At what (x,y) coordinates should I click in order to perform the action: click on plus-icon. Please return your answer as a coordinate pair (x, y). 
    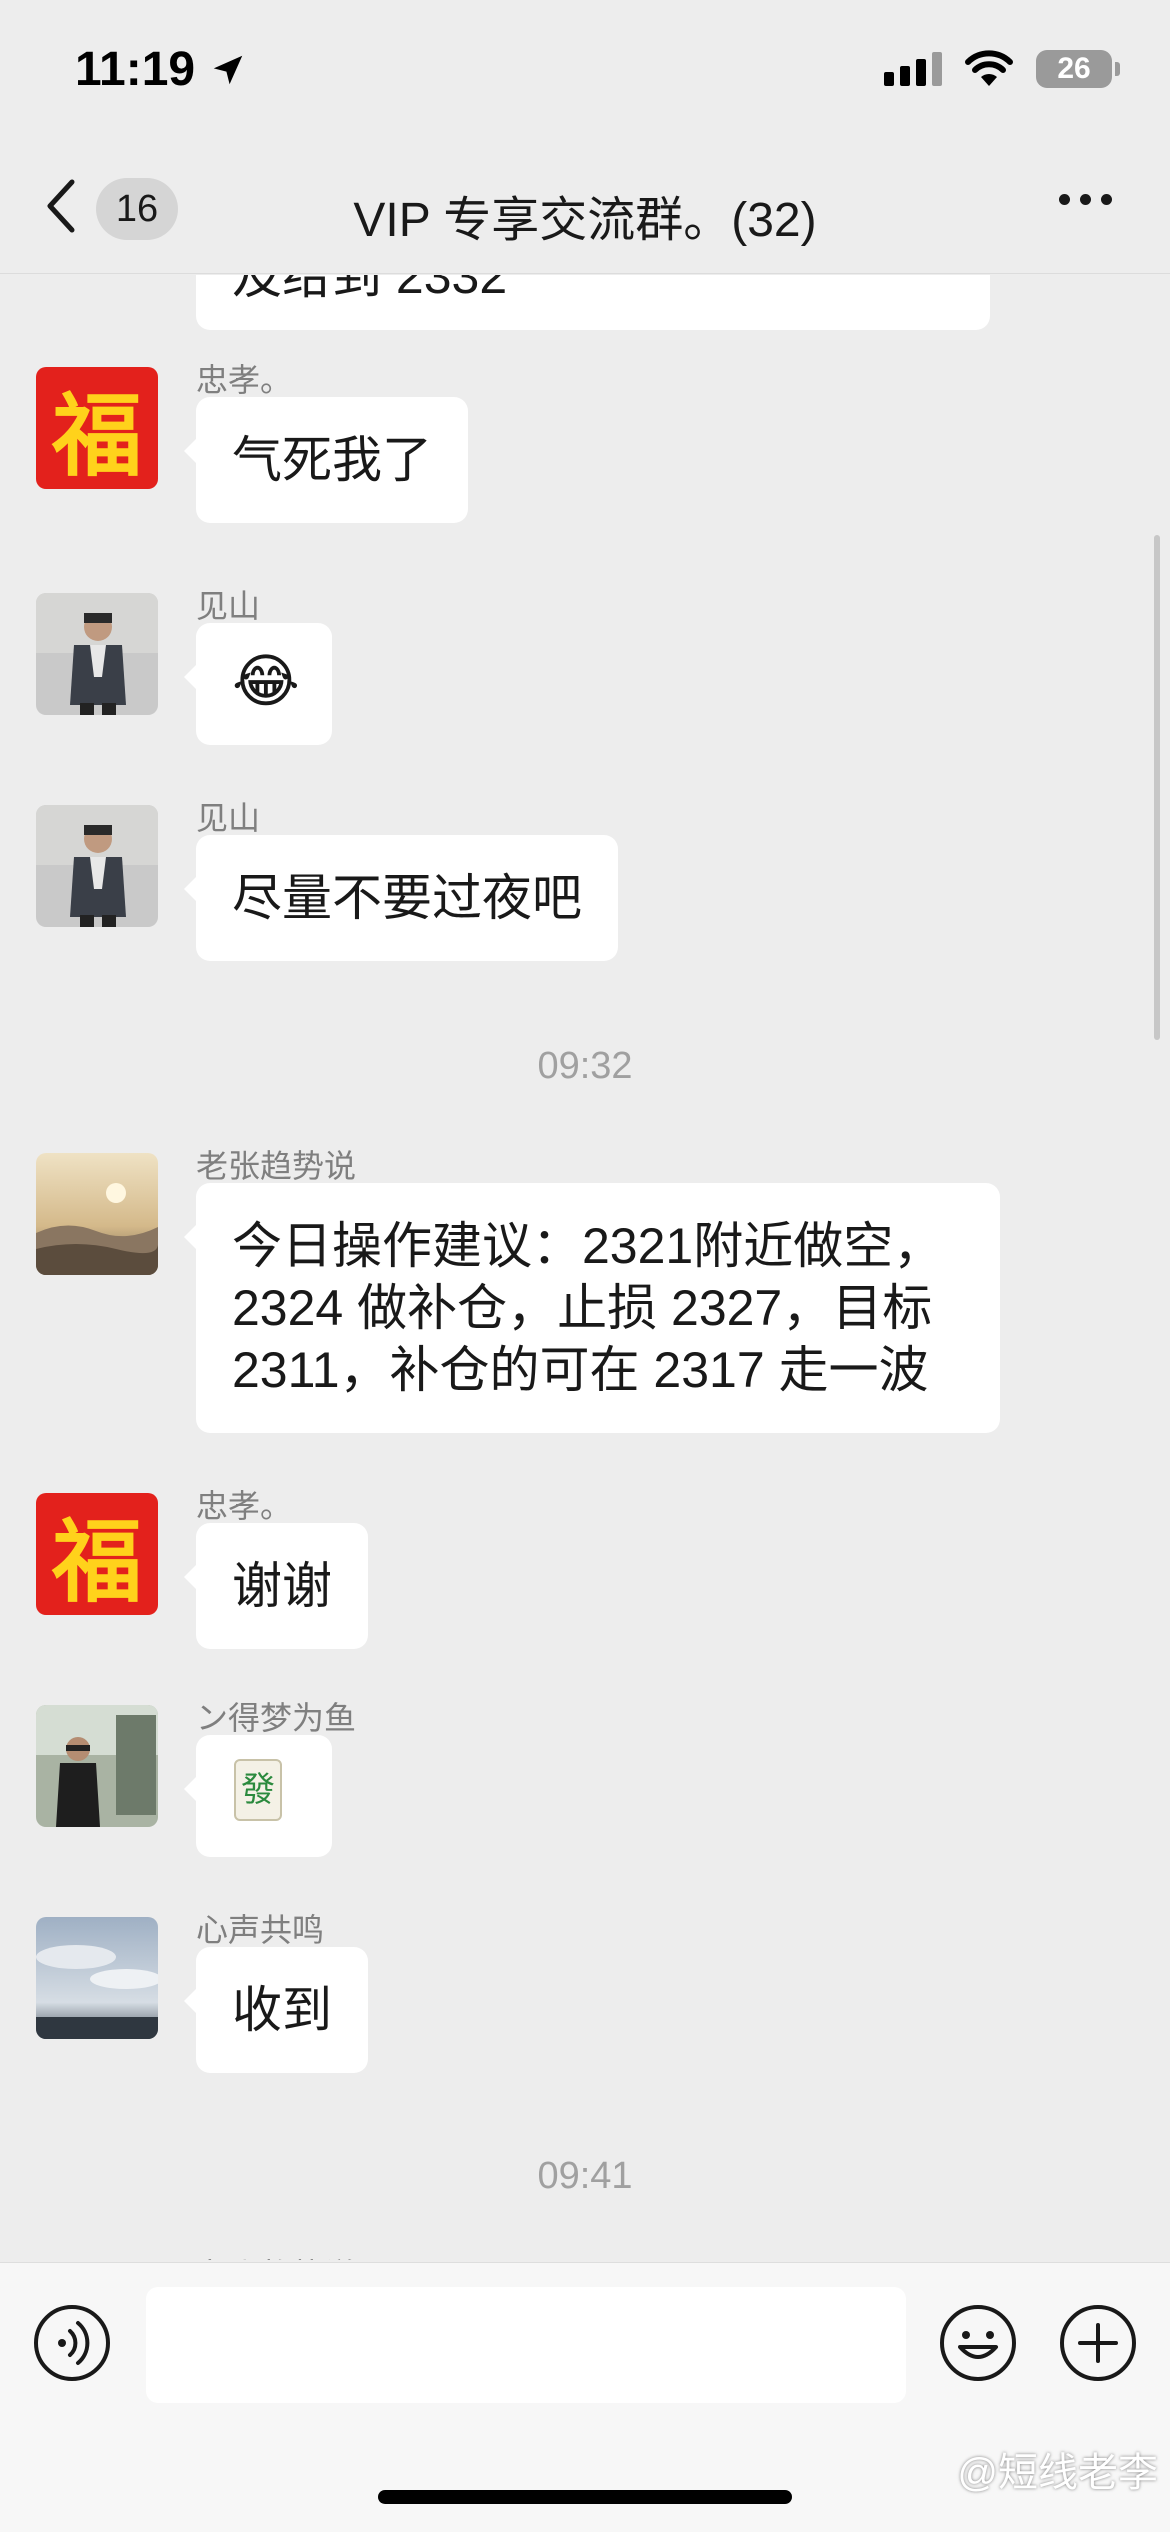
    Looking at the image, I should click on (1098, 2343).